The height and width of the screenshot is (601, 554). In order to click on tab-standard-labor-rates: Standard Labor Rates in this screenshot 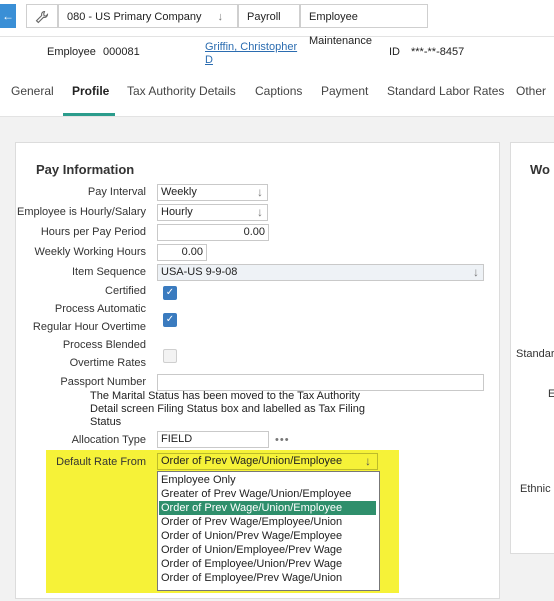, I will do `click(445, 91)`.